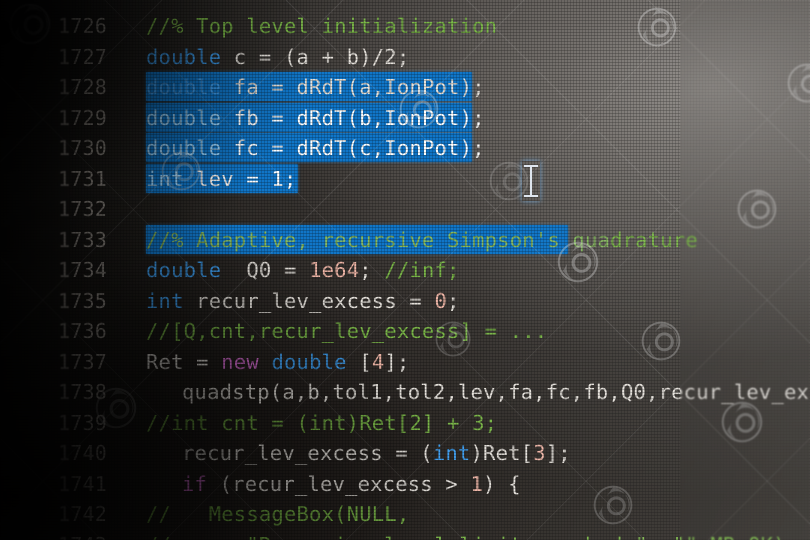 This screenshot has width=810, height=540. Describe the element at coordinates (441, 300) in the screenshot. I see `code-token: 0` at that location.